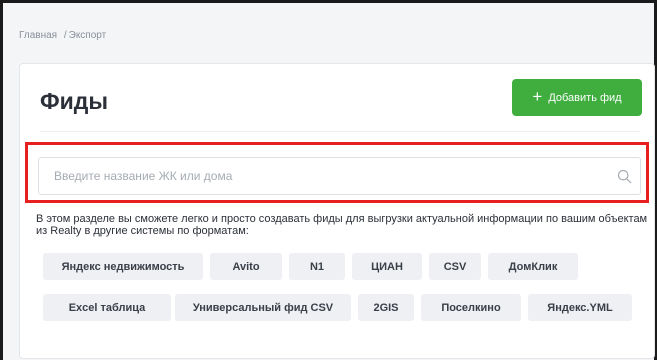  I want to click on format-tag-csv: CSV, so click(455, 266).